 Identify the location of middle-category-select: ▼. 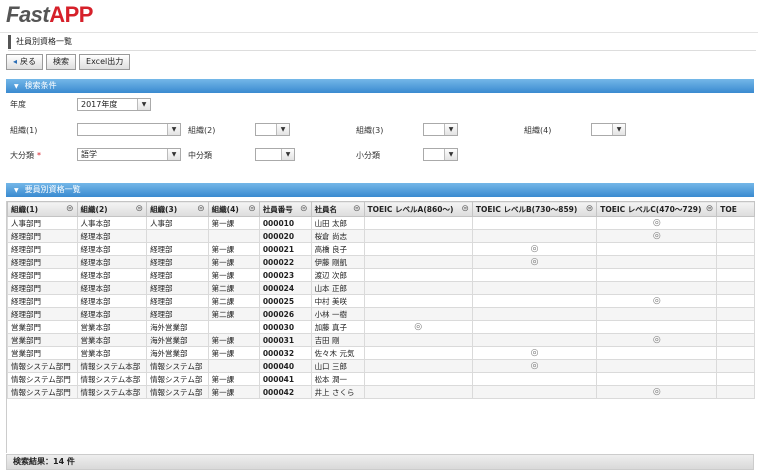
(275, 154).